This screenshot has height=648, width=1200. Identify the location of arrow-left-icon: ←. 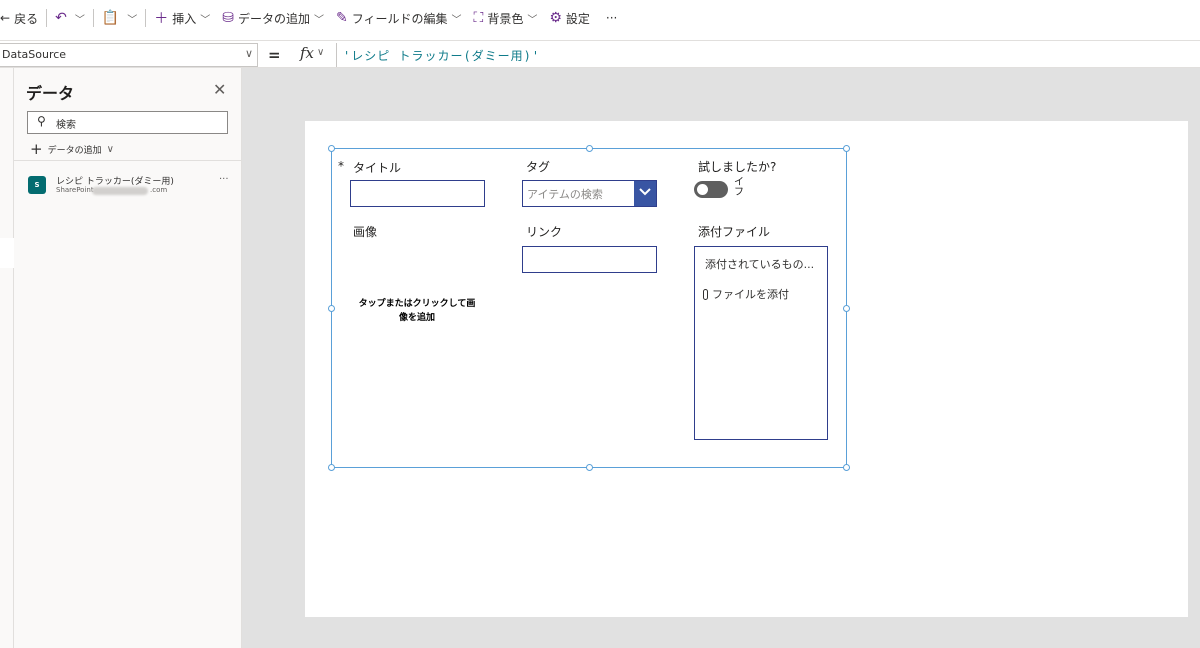
(5, 18).